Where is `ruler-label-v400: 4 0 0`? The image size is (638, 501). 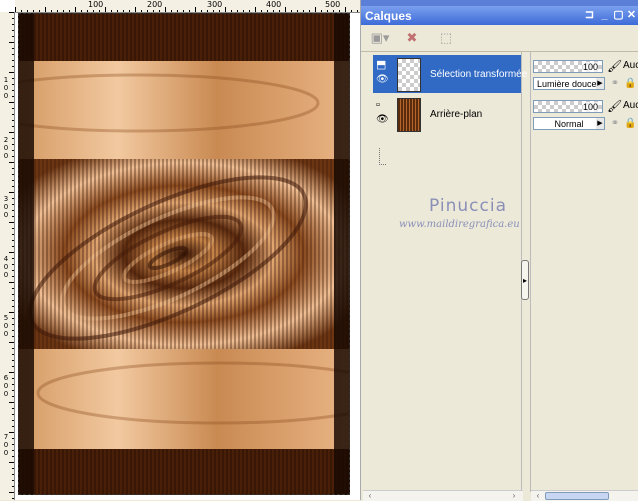
ruler-label-v400: 4 0 0 is located at coordinates (6, 267).